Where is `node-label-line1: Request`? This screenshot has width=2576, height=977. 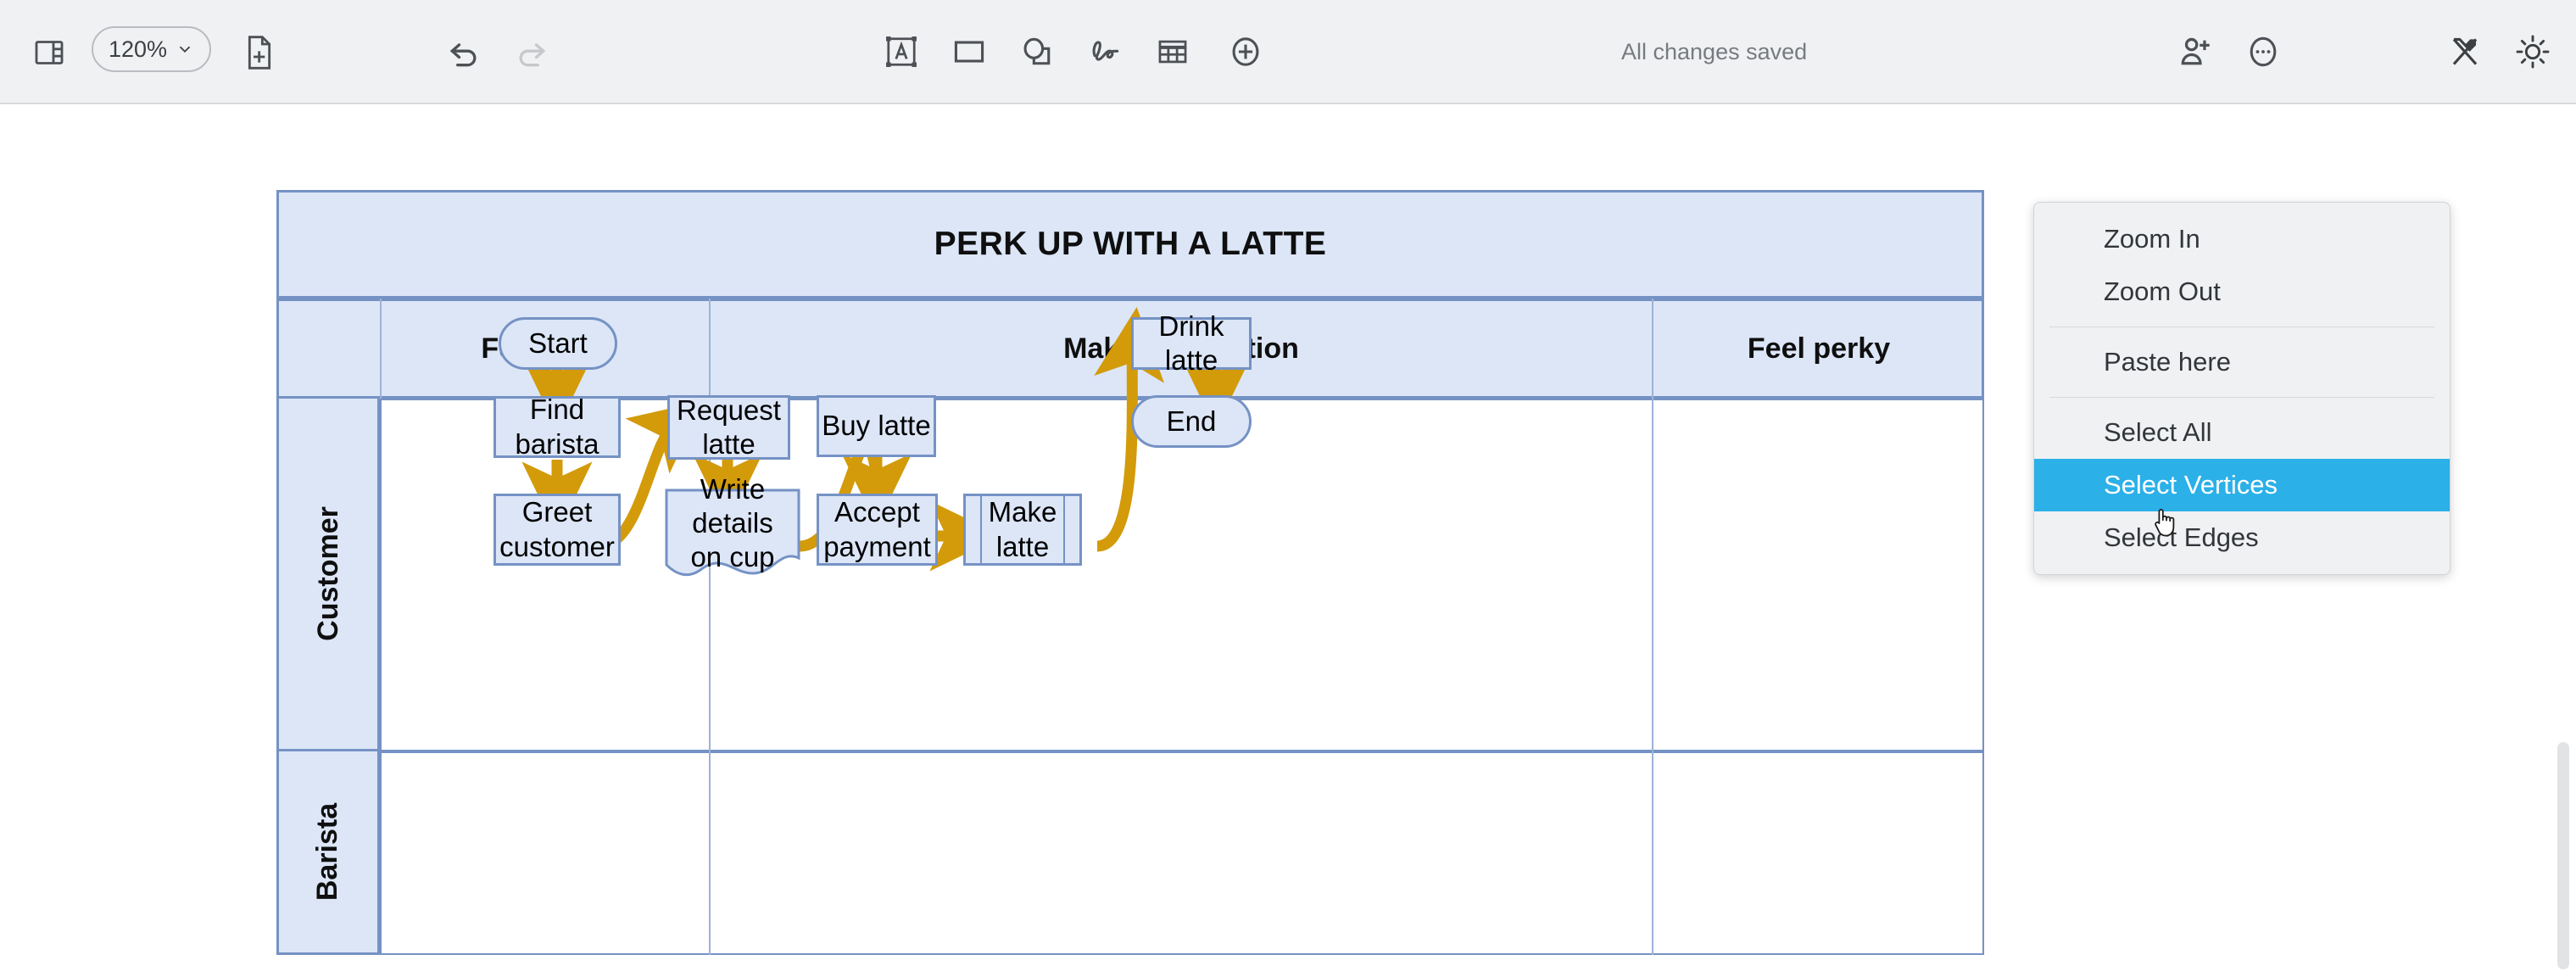 node-label-line1: Request is located at coordinates (729, 410).